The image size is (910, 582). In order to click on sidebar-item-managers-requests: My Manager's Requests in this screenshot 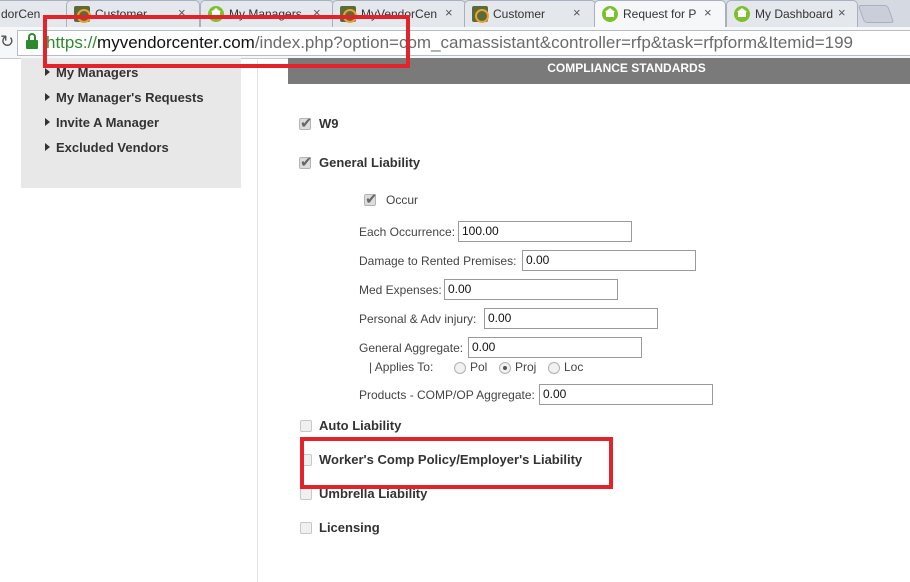, I will do `click(124, 97)`.